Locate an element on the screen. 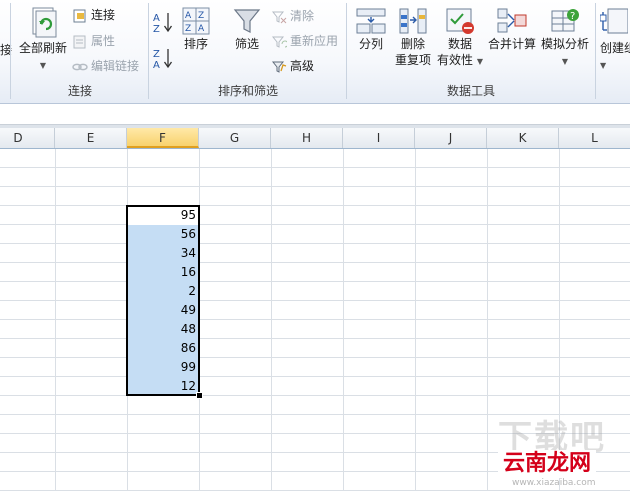 The image size is (630, 491). advanced-filter-icon is located at coordinates (279, 67).